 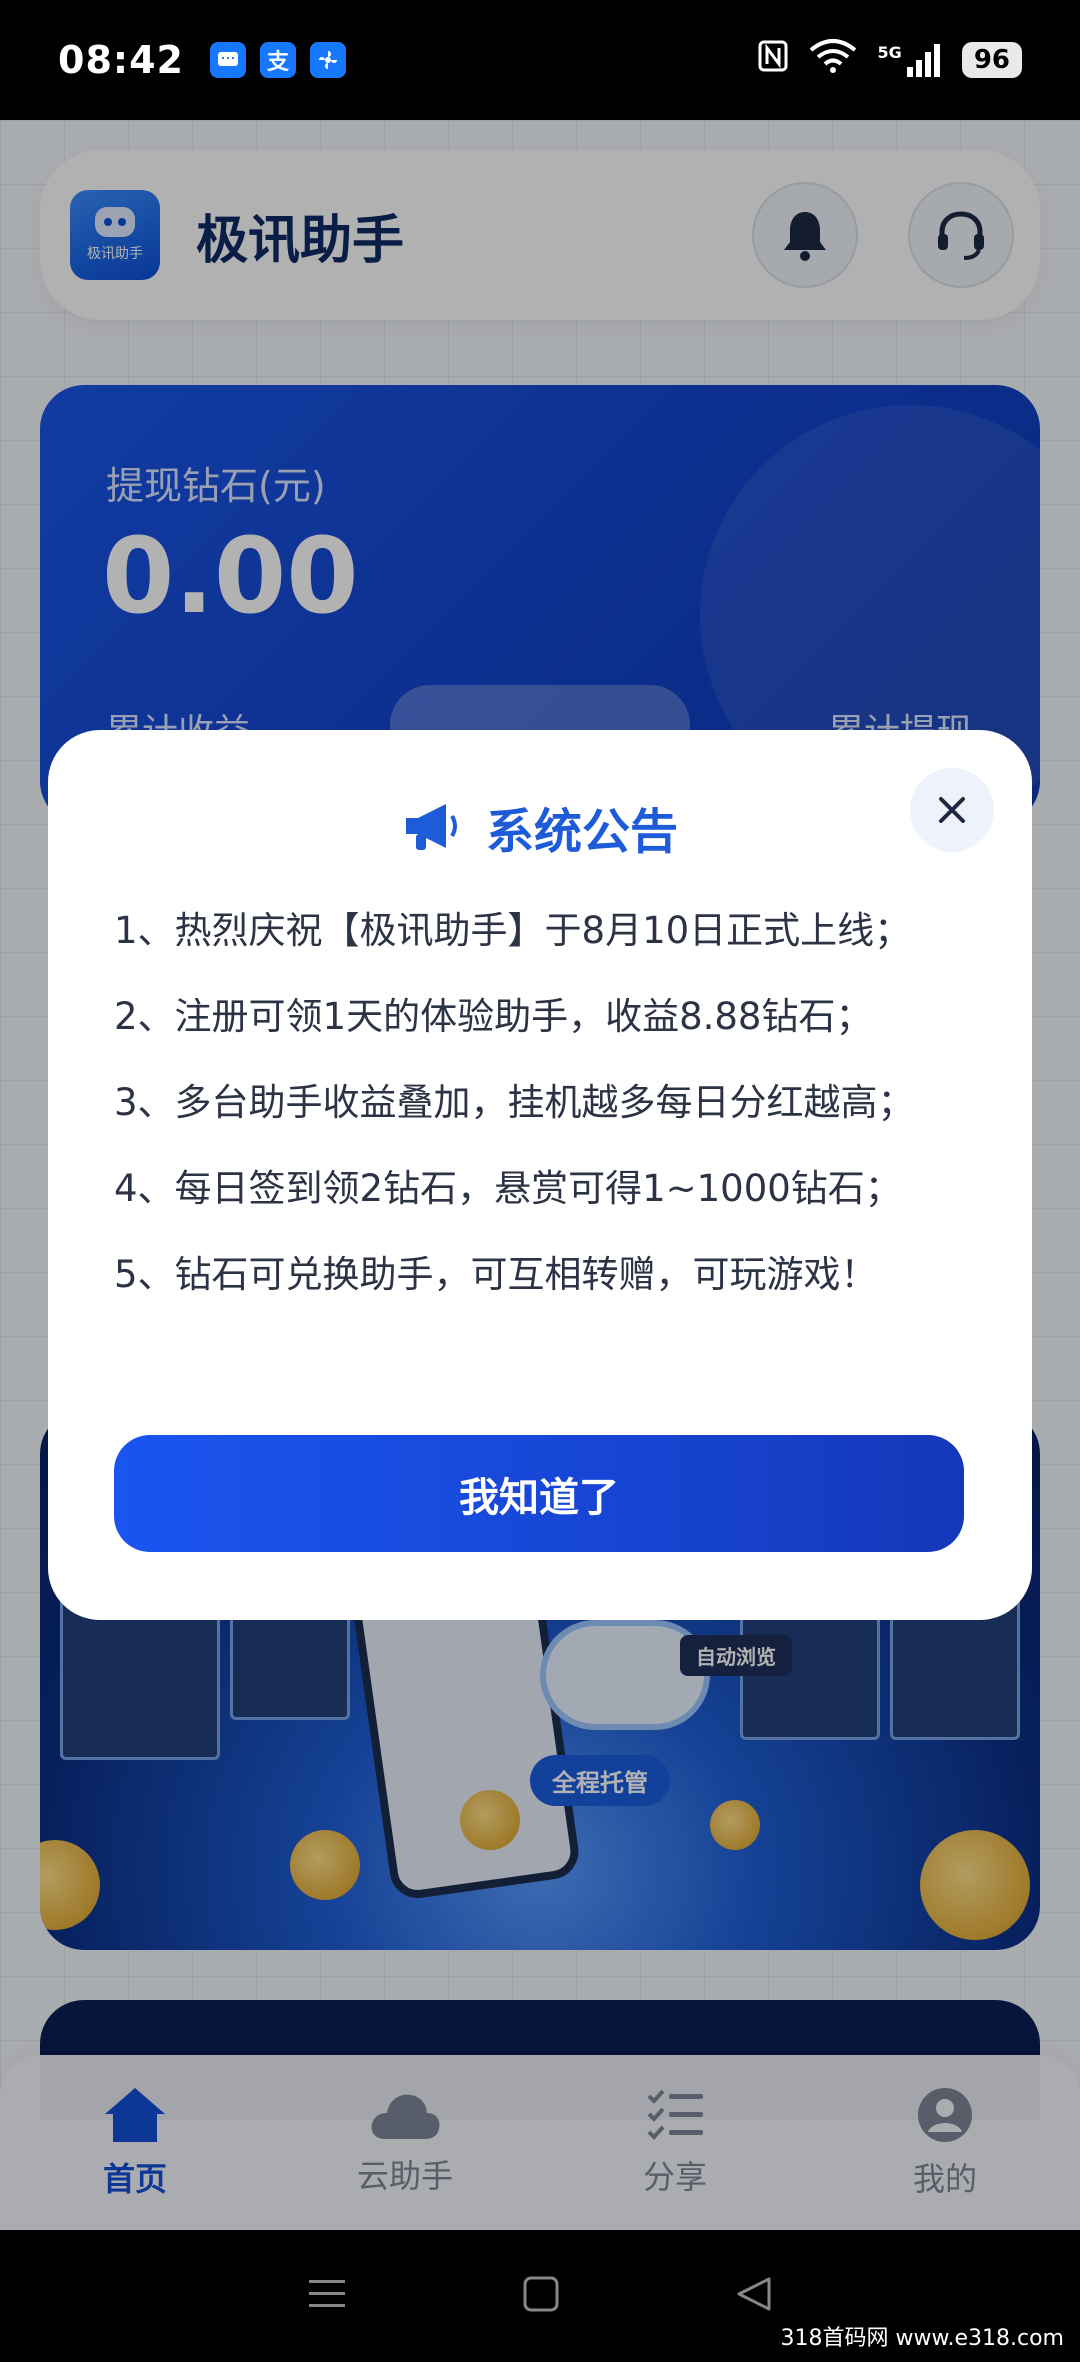 I want to click on announcement-item: 5、钻石可兑换助手，可互相转赠，可玩游戏！, so click(x=496, y=1274).